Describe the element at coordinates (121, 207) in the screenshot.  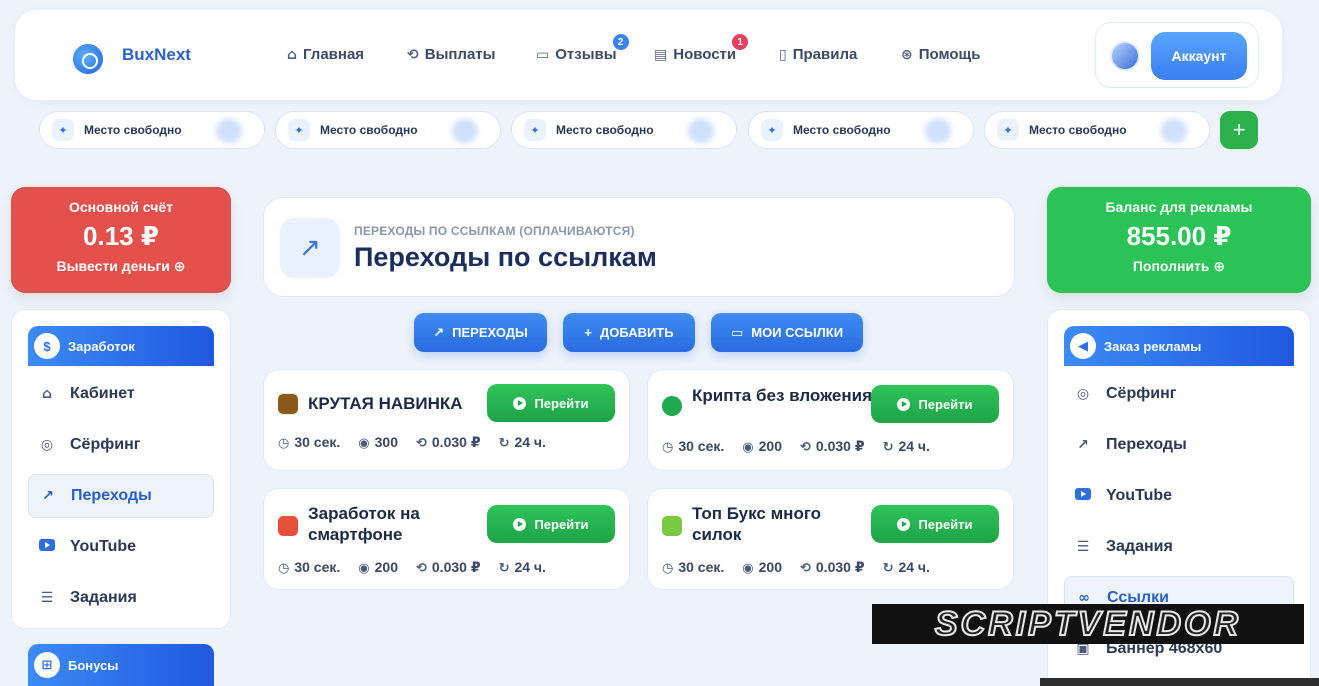
I see `main-balance-title: Основной счёт` at that location.